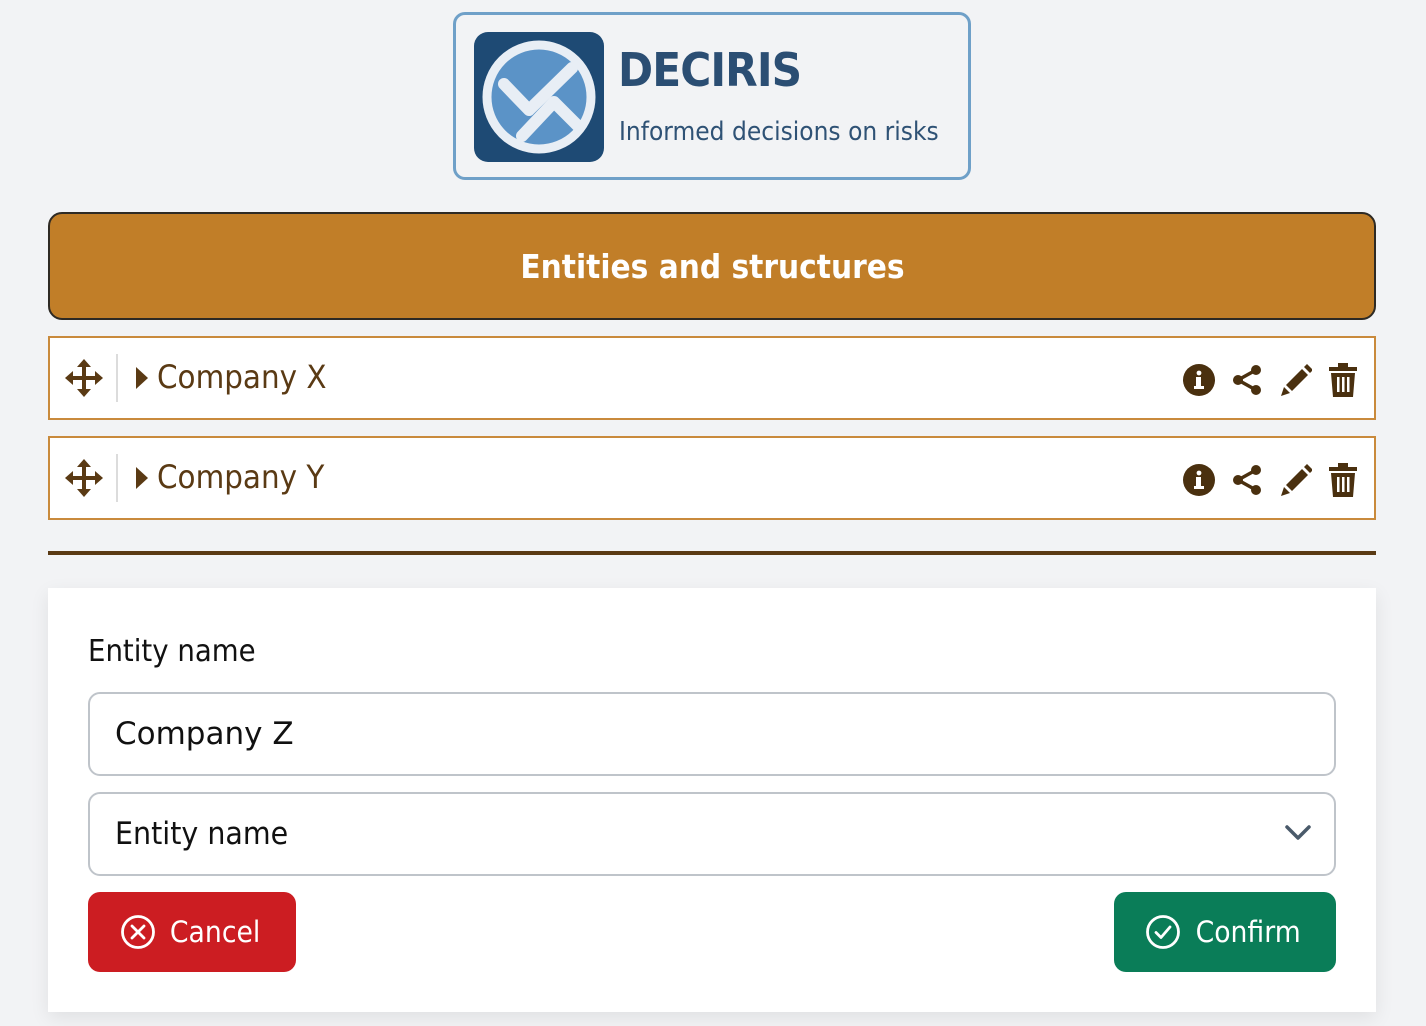  Describe the element at coordinates (240, 477) in the screenshot. I see `entity-name: Company Y` at that location.